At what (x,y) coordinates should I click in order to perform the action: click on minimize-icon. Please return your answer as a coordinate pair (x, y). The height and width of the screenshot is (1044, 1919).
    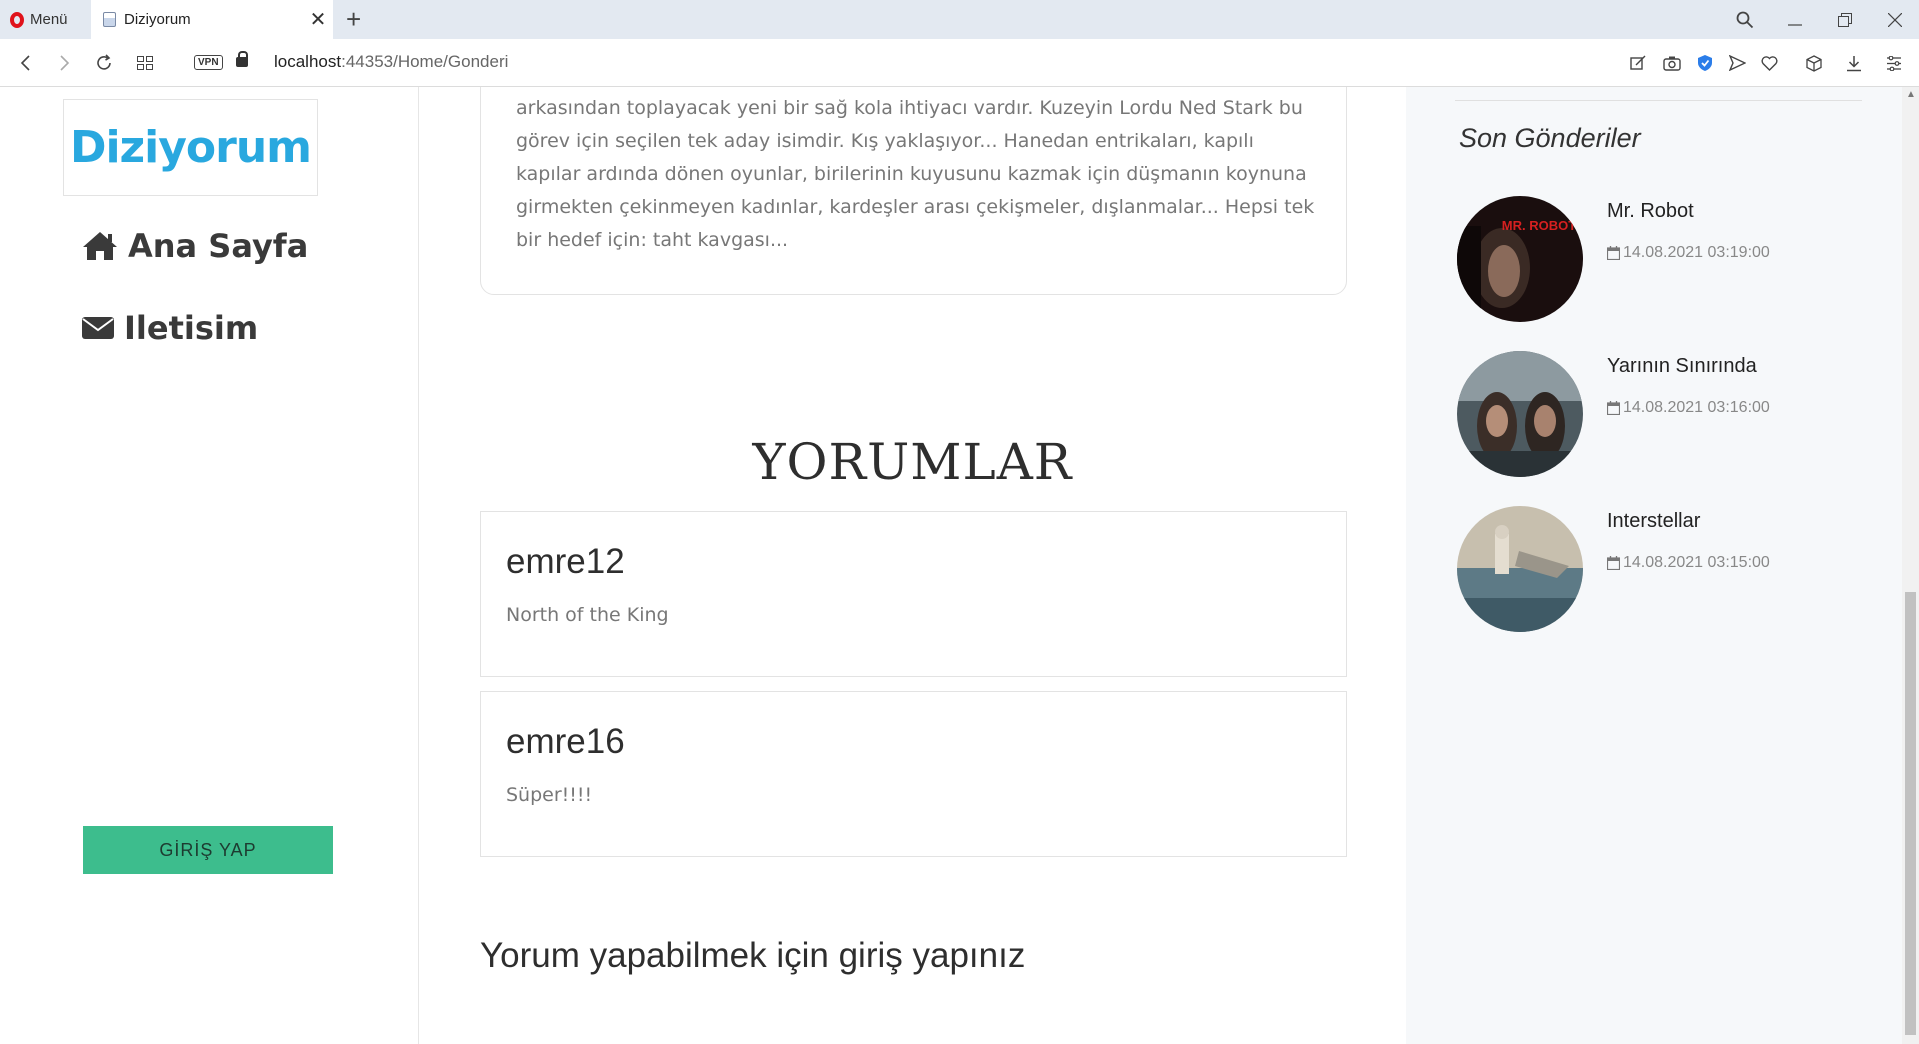
    Looking at the image, I should click on (1795, 19).